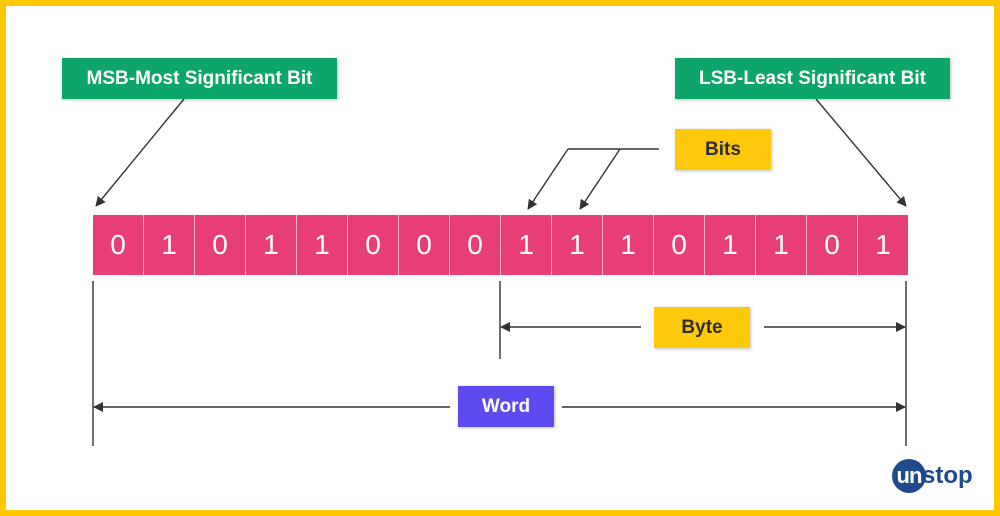  What do you see at coordinates (723, 149) in the screenshot?
I see `bits-label: Bits` at bounding box center [723, 149].